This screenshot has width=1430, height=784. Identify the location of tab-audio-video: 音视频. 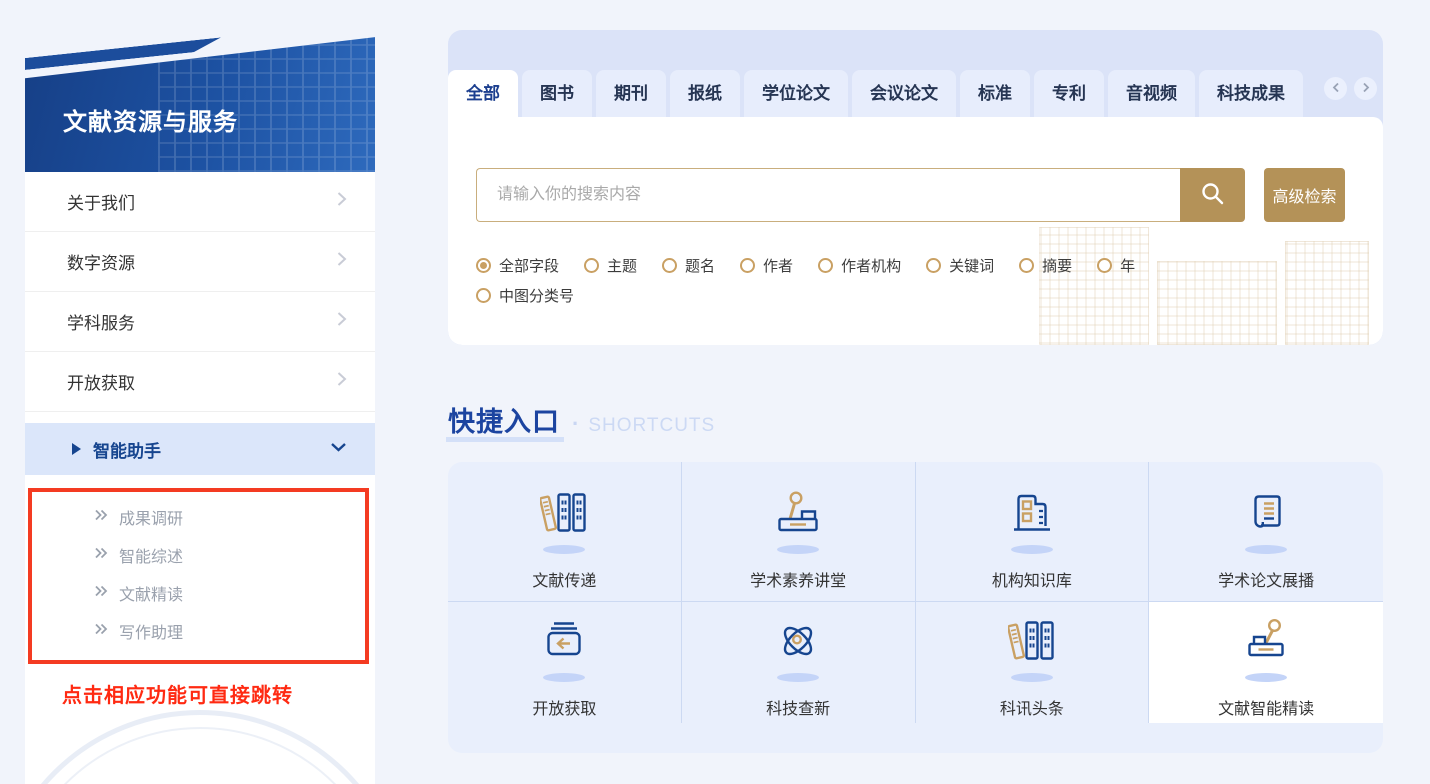
(1151, 93).